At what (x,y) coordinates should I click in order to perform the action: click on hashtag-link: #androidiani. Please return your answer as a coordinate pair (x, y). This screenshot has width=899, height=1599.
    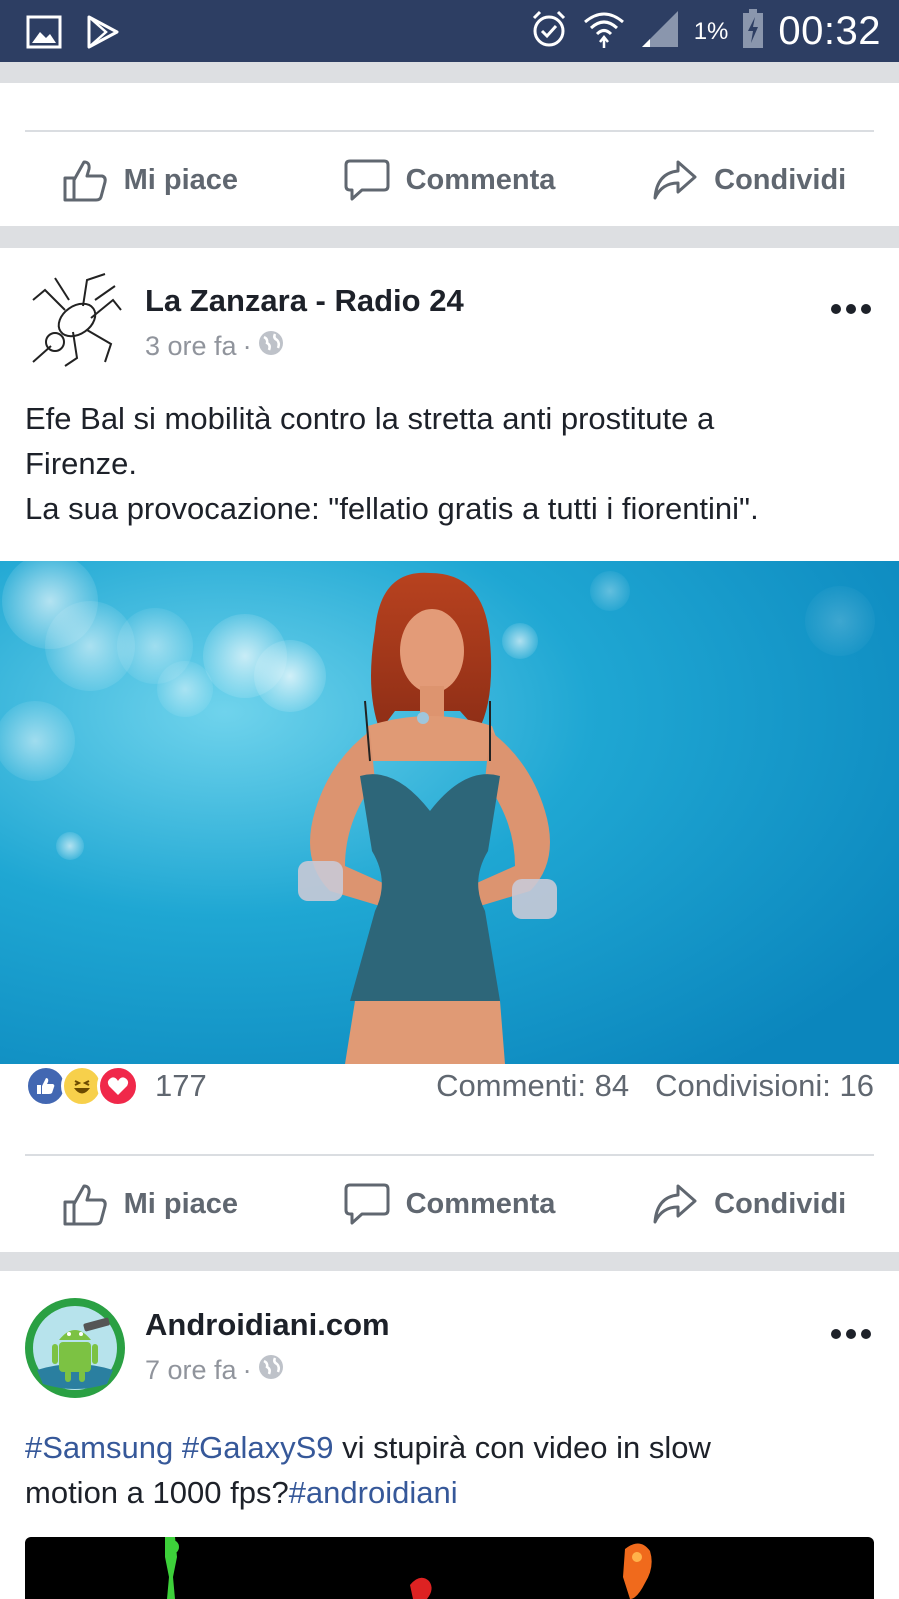
    Looking at the image, I should click on (373, 1492).